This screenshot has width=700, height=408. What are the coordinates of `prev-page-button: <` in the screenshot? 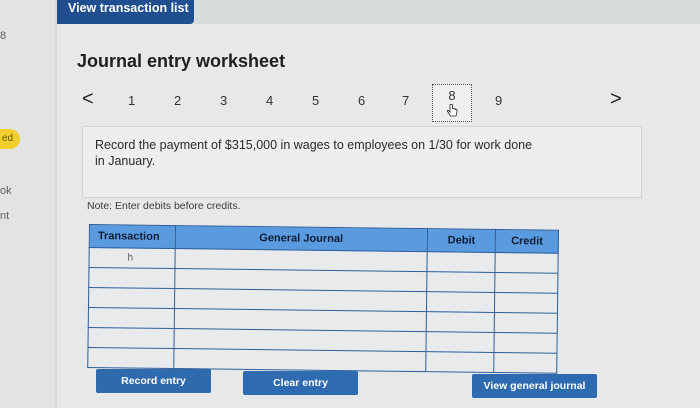 It's located at (88, 99).